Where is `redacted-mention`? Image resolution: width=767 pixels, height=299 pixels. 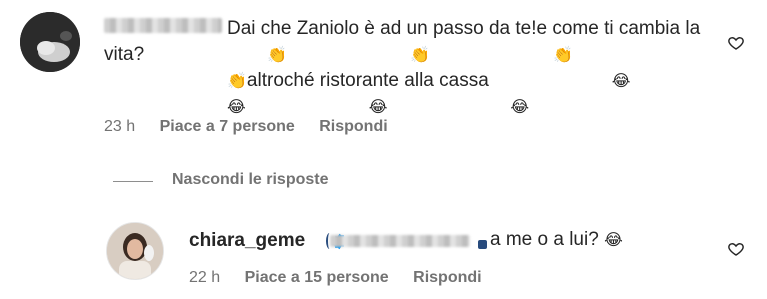
redacted-mention is located at coordinates (400, 241).